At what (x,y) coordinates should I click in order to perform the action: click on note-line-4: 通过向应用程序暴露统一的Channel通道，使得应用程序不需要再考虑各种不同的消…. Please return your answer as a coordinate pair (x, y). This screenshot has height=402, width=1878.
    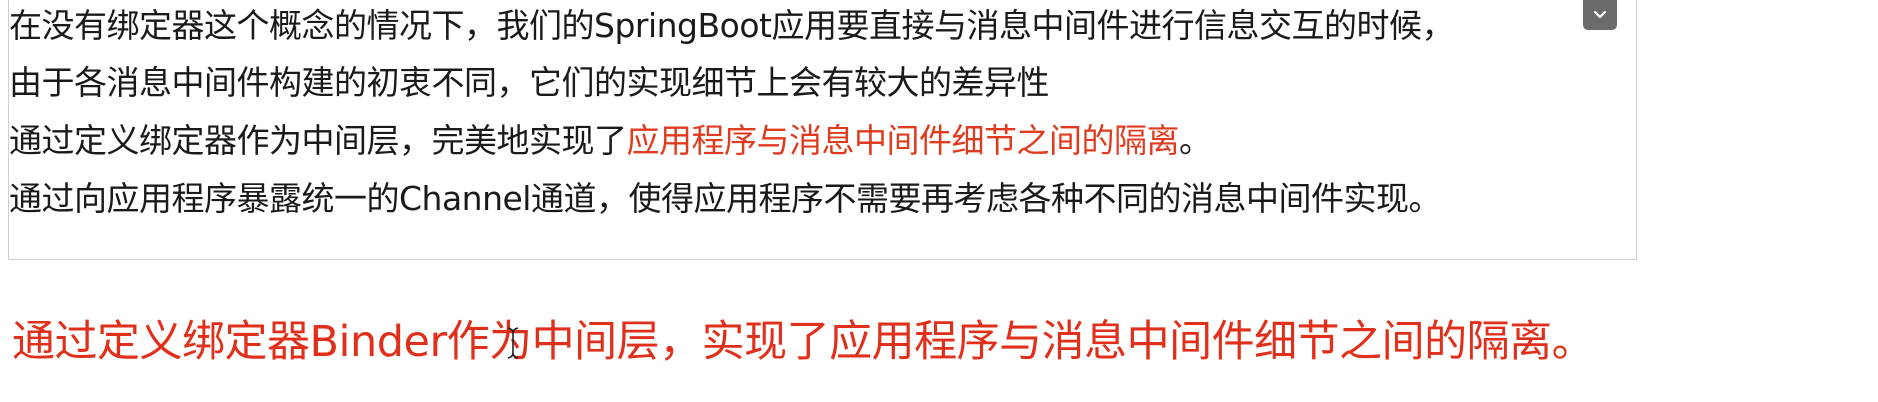
    Looking at the image, I should click on (725, 198).